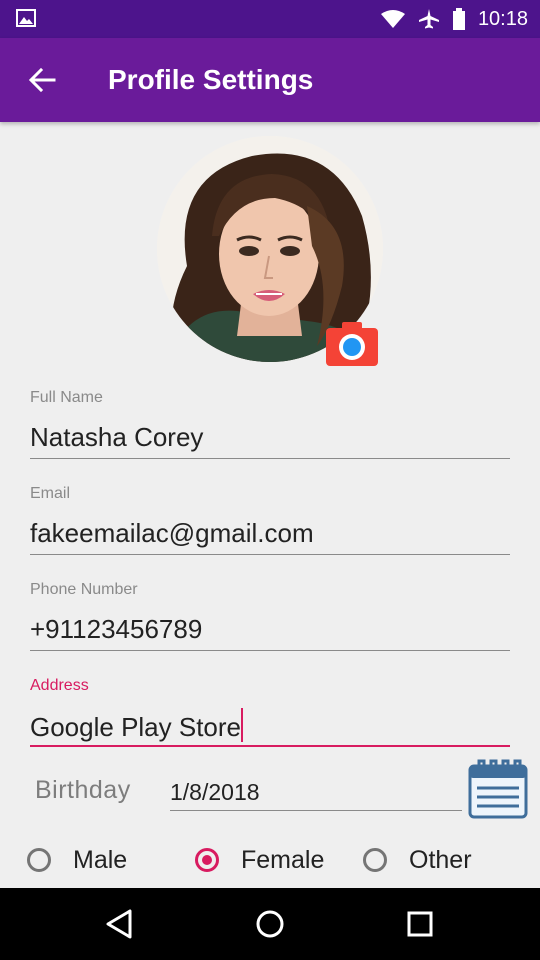  Describe the element at coordinates (211, 79) in the screenshot. I see `page-title: Profile Settings` at that location.